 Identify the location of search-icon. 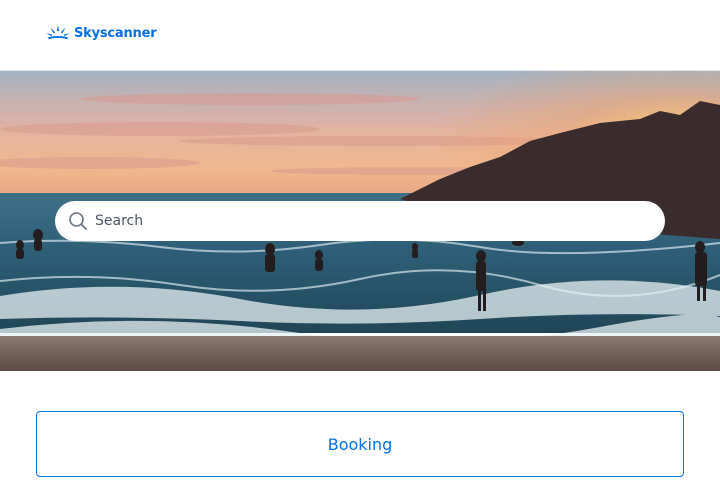
(78, 221).